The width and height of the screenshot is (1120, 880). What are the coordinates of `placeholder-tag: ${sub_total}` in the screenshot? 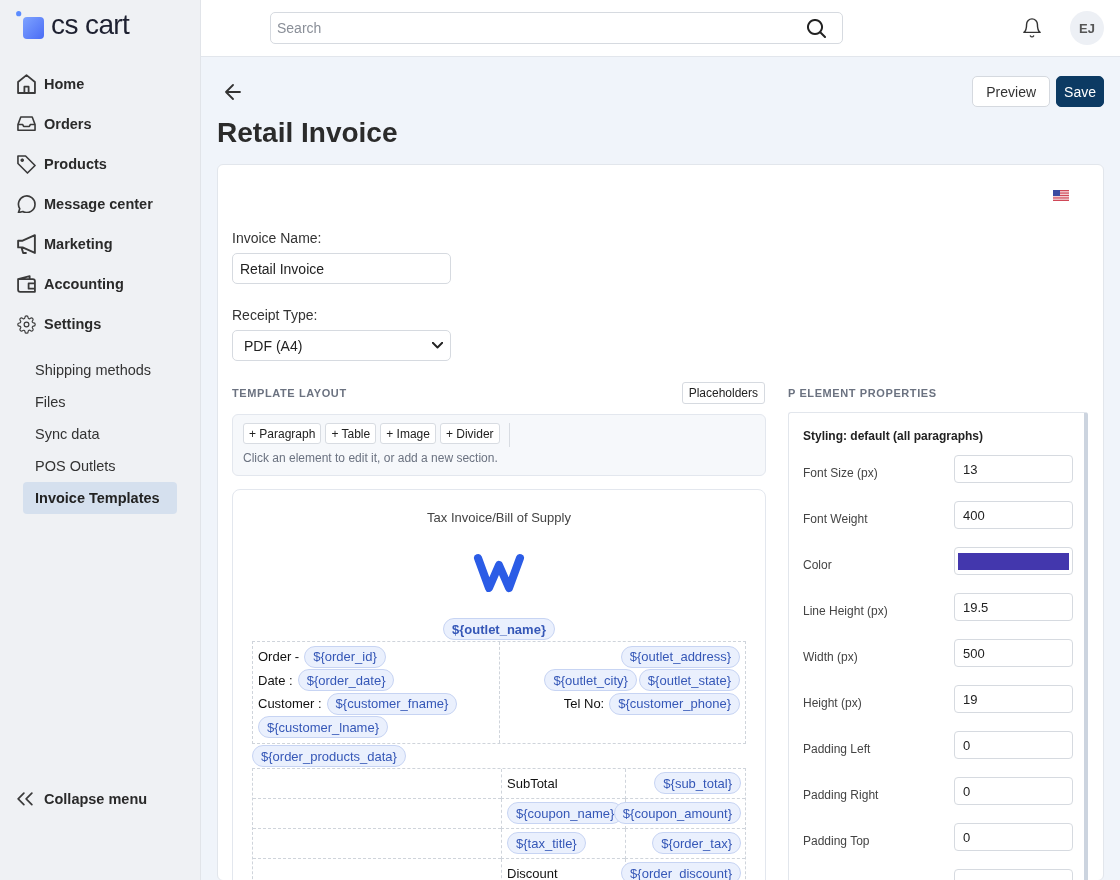 It's located at (697, 783).